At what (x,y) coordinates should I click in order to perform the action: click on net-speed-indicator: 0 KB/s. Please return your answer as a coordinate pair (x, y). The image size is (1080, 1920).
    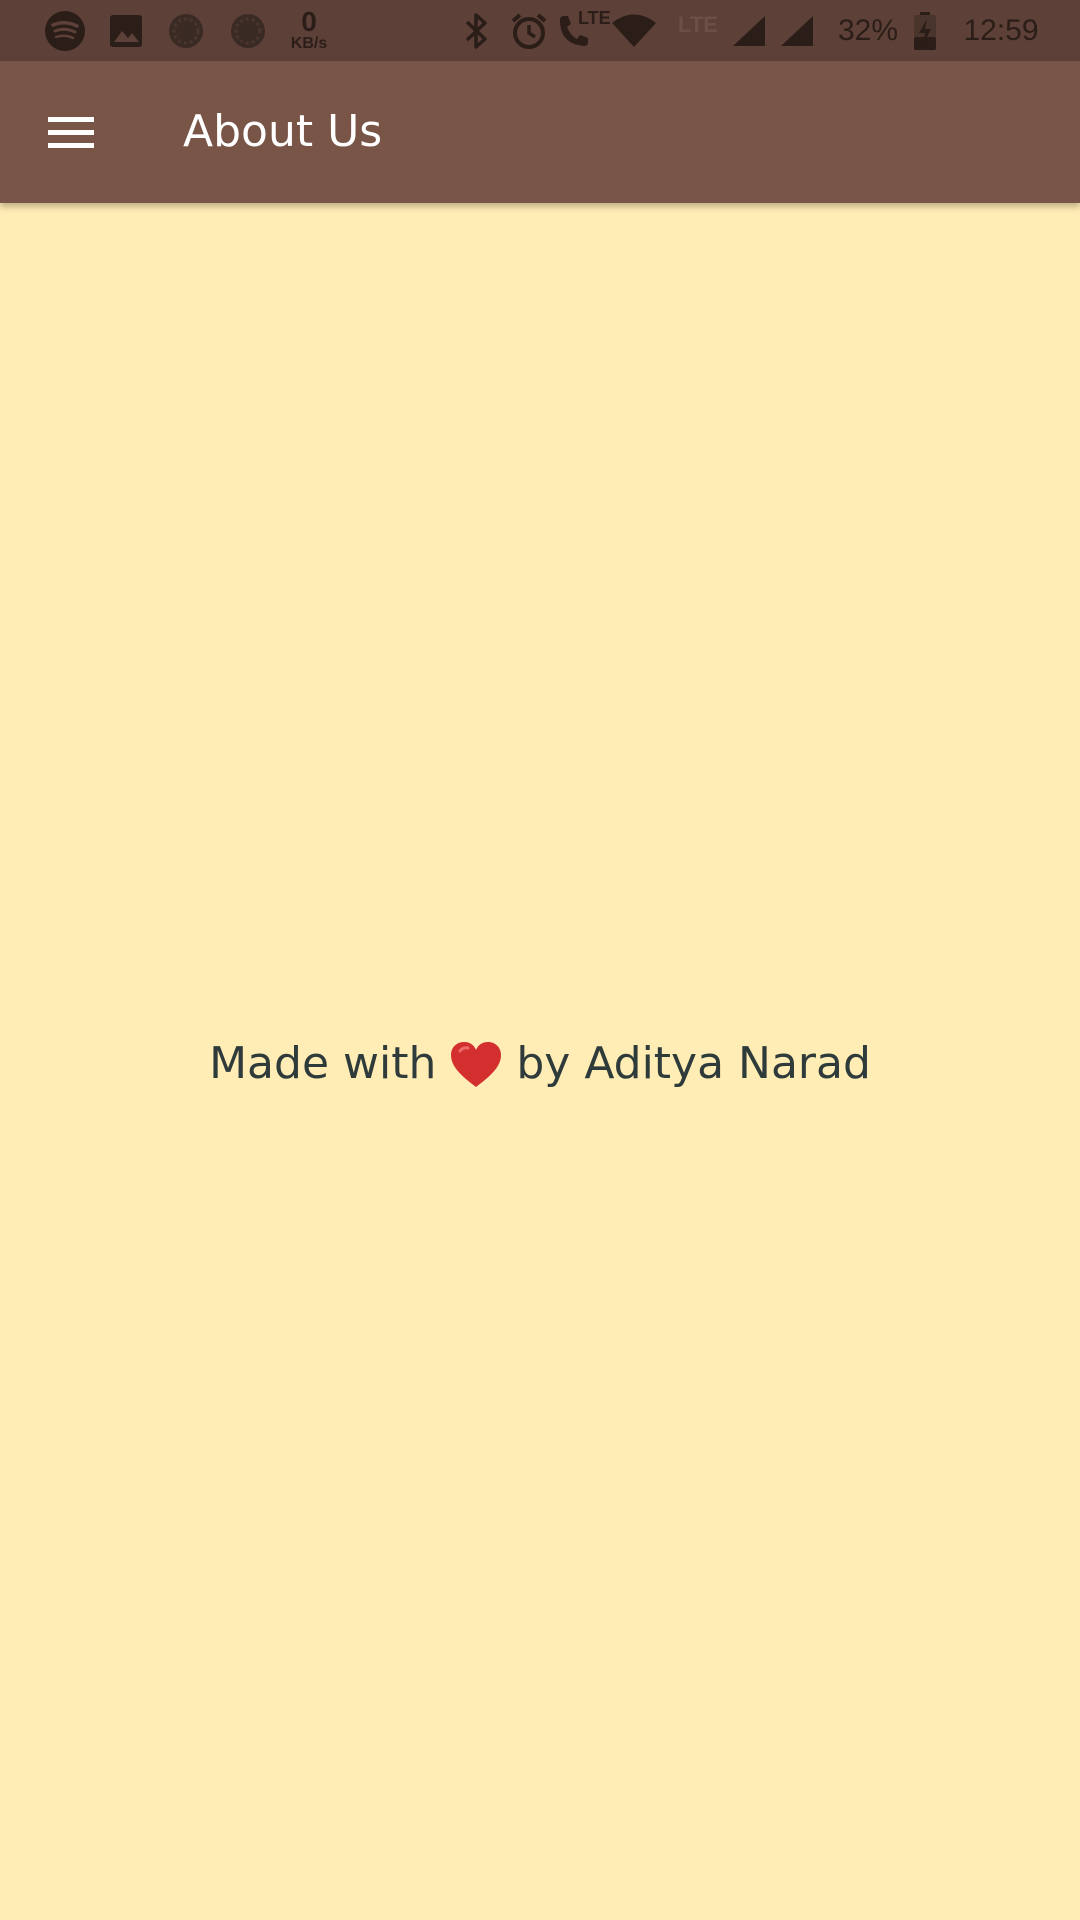
    Looking at the image, I should click on (309, 30).